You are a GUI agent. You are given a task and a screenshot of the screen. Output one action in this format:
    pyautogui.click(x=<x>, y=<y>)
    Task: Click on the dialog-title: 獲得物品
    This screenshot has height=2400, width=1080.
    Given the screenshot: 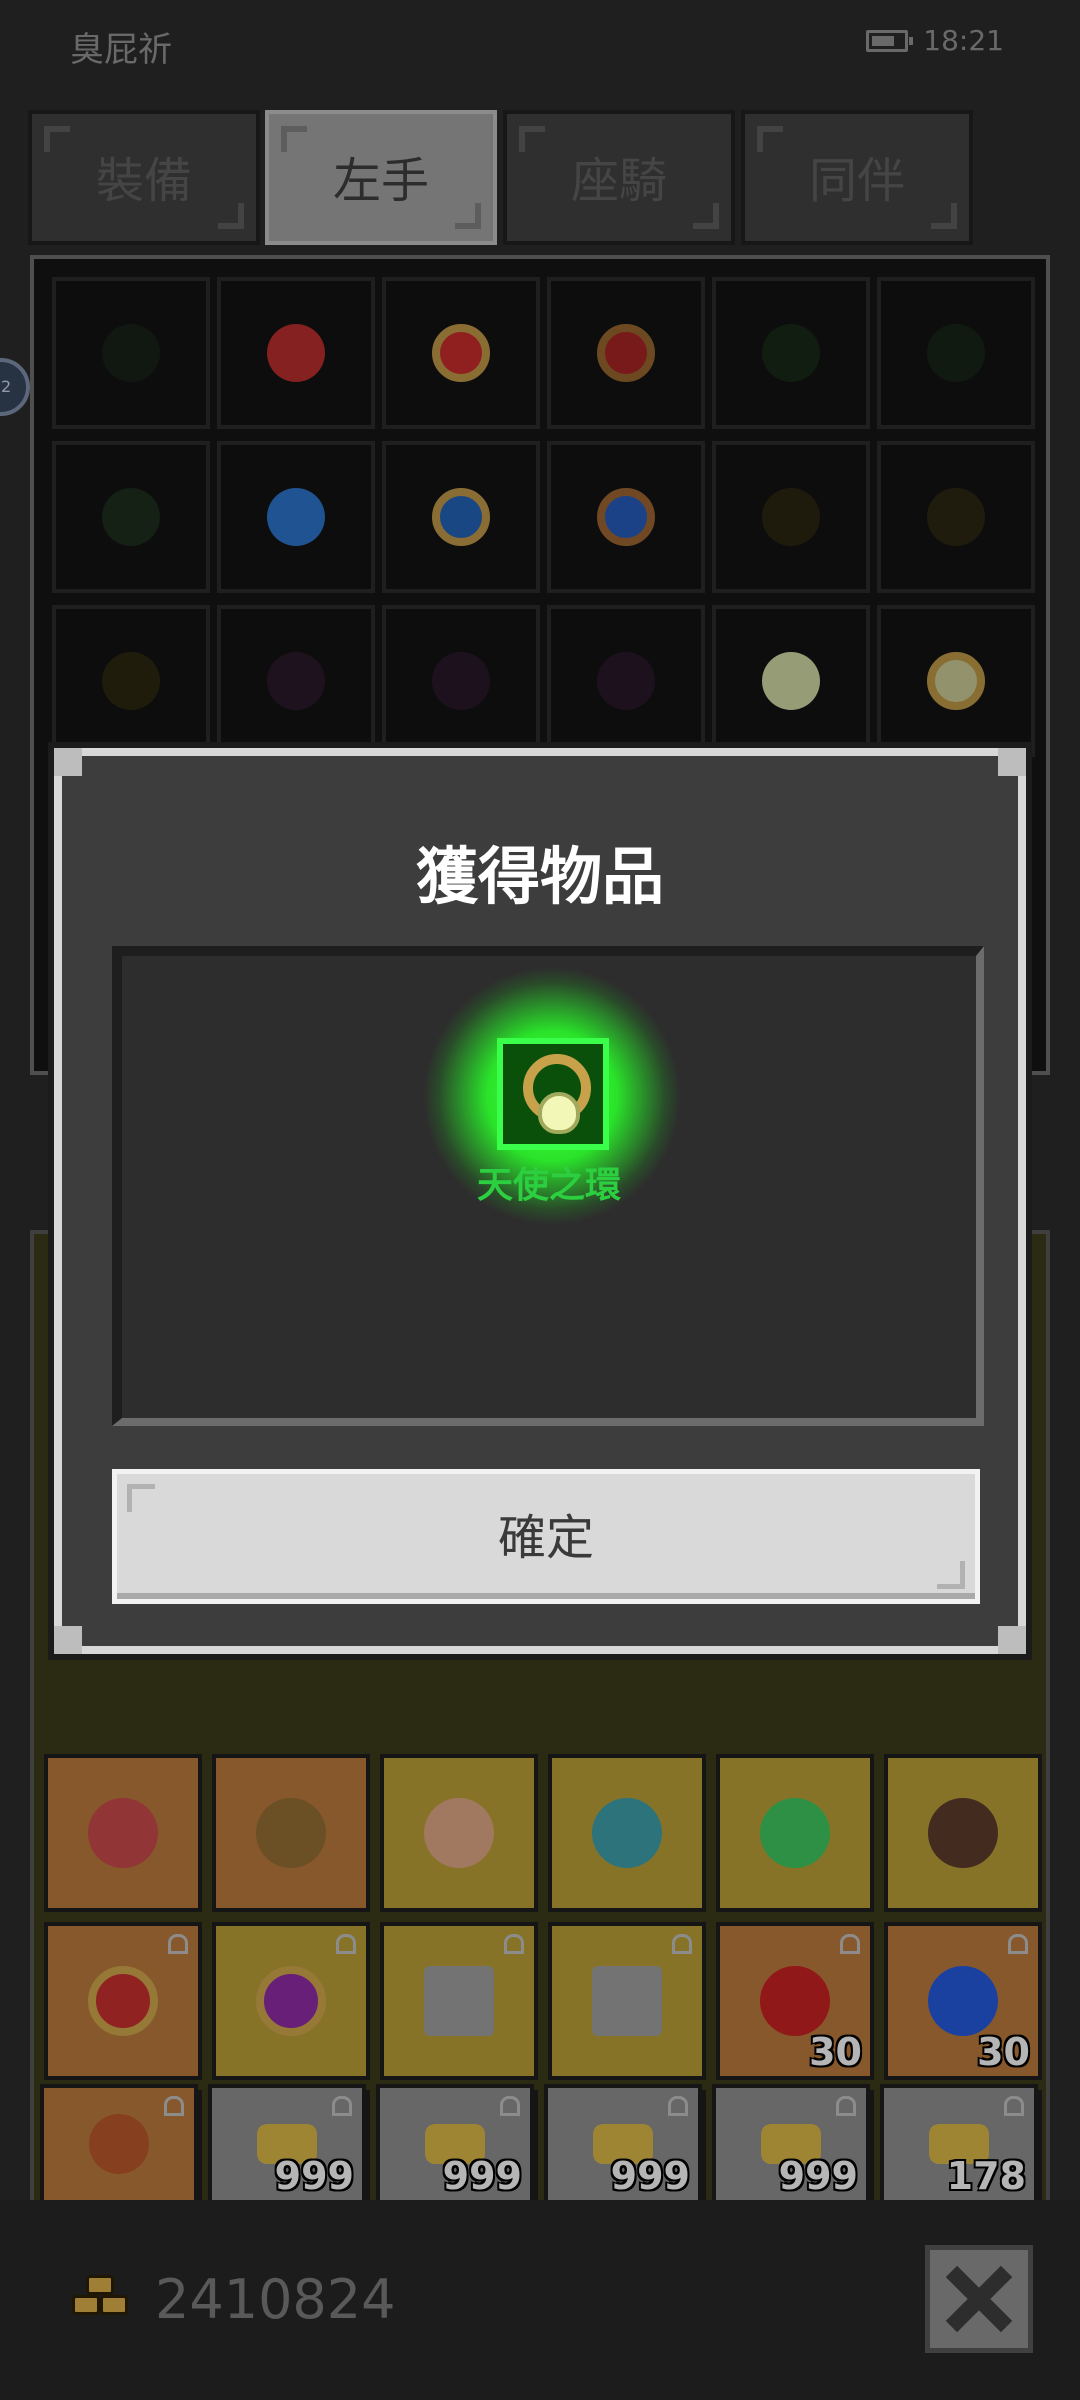 What is the action you would take?
    pyautogui.click(x=539, y=876)
    